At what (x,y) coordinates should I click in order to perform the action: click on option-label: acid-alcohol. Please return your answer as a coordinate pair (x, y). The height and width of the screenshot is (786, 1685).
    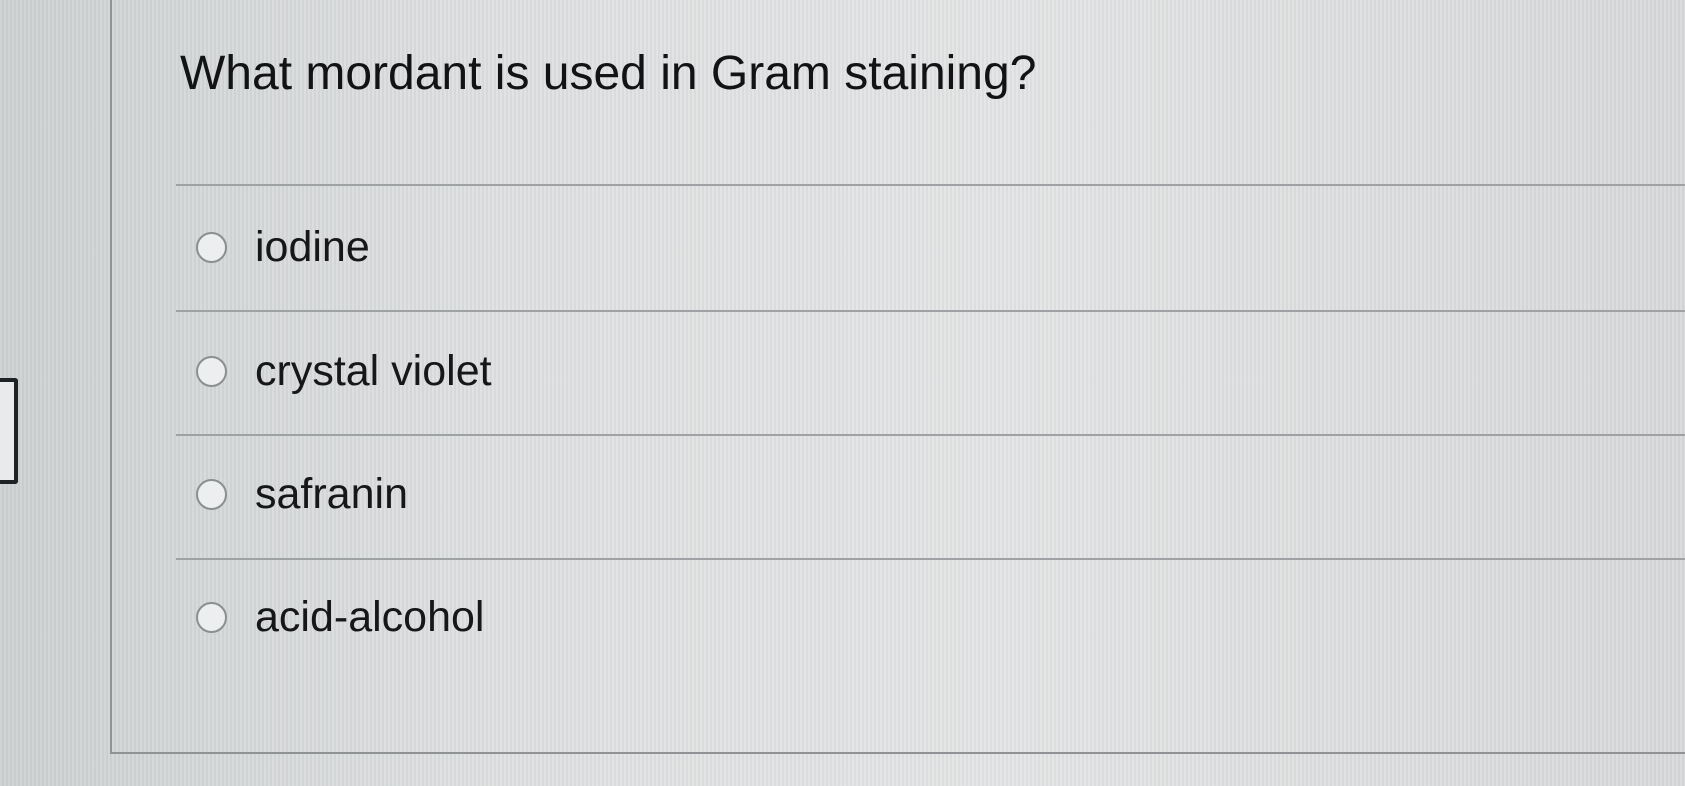
    Looking at the image, I should click on (370, 616).